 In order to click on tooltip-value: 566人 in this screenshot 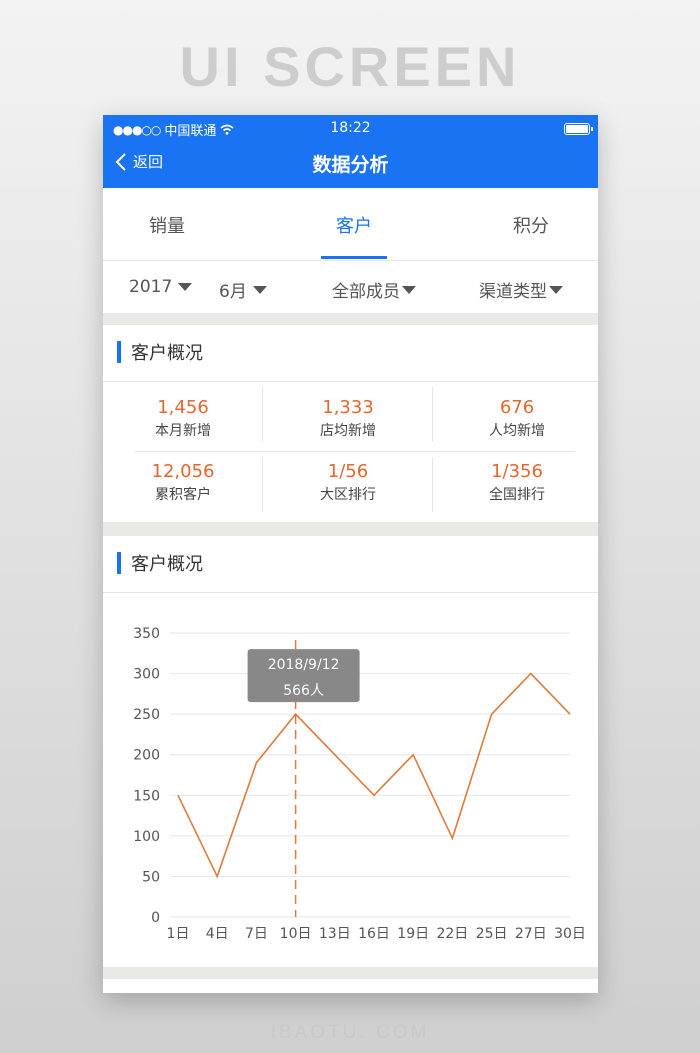, I will do `click(303, 691)`.